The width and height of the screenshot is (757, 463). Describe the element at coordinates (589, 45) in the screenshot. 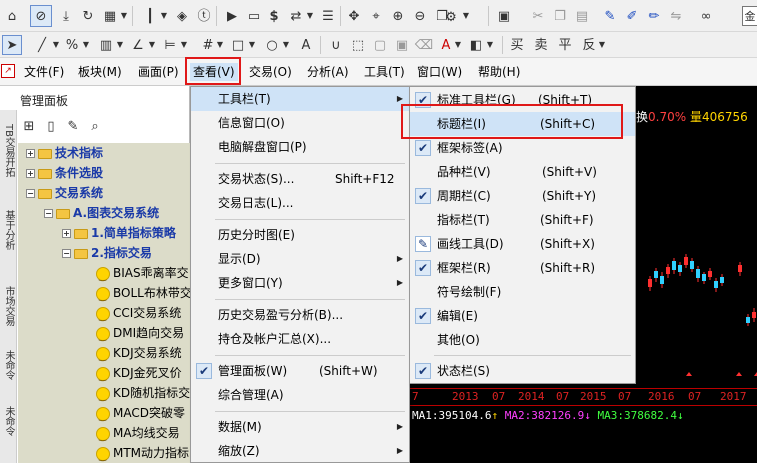

I see `reverse-button: 反` at that location.